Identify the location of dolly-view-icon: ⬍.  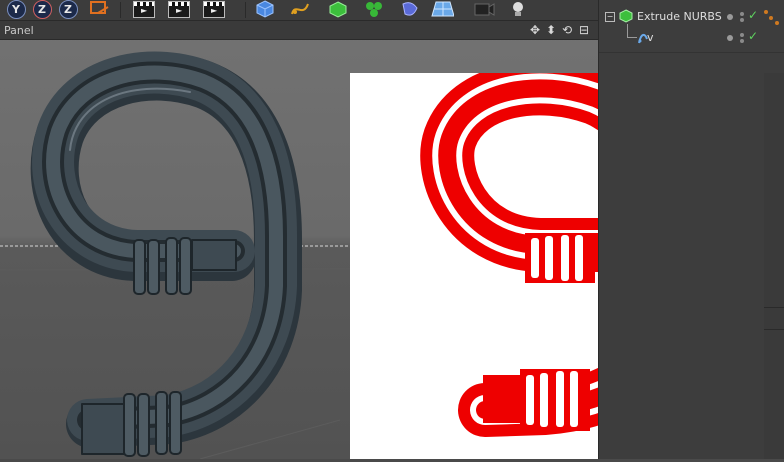
(551, 30).